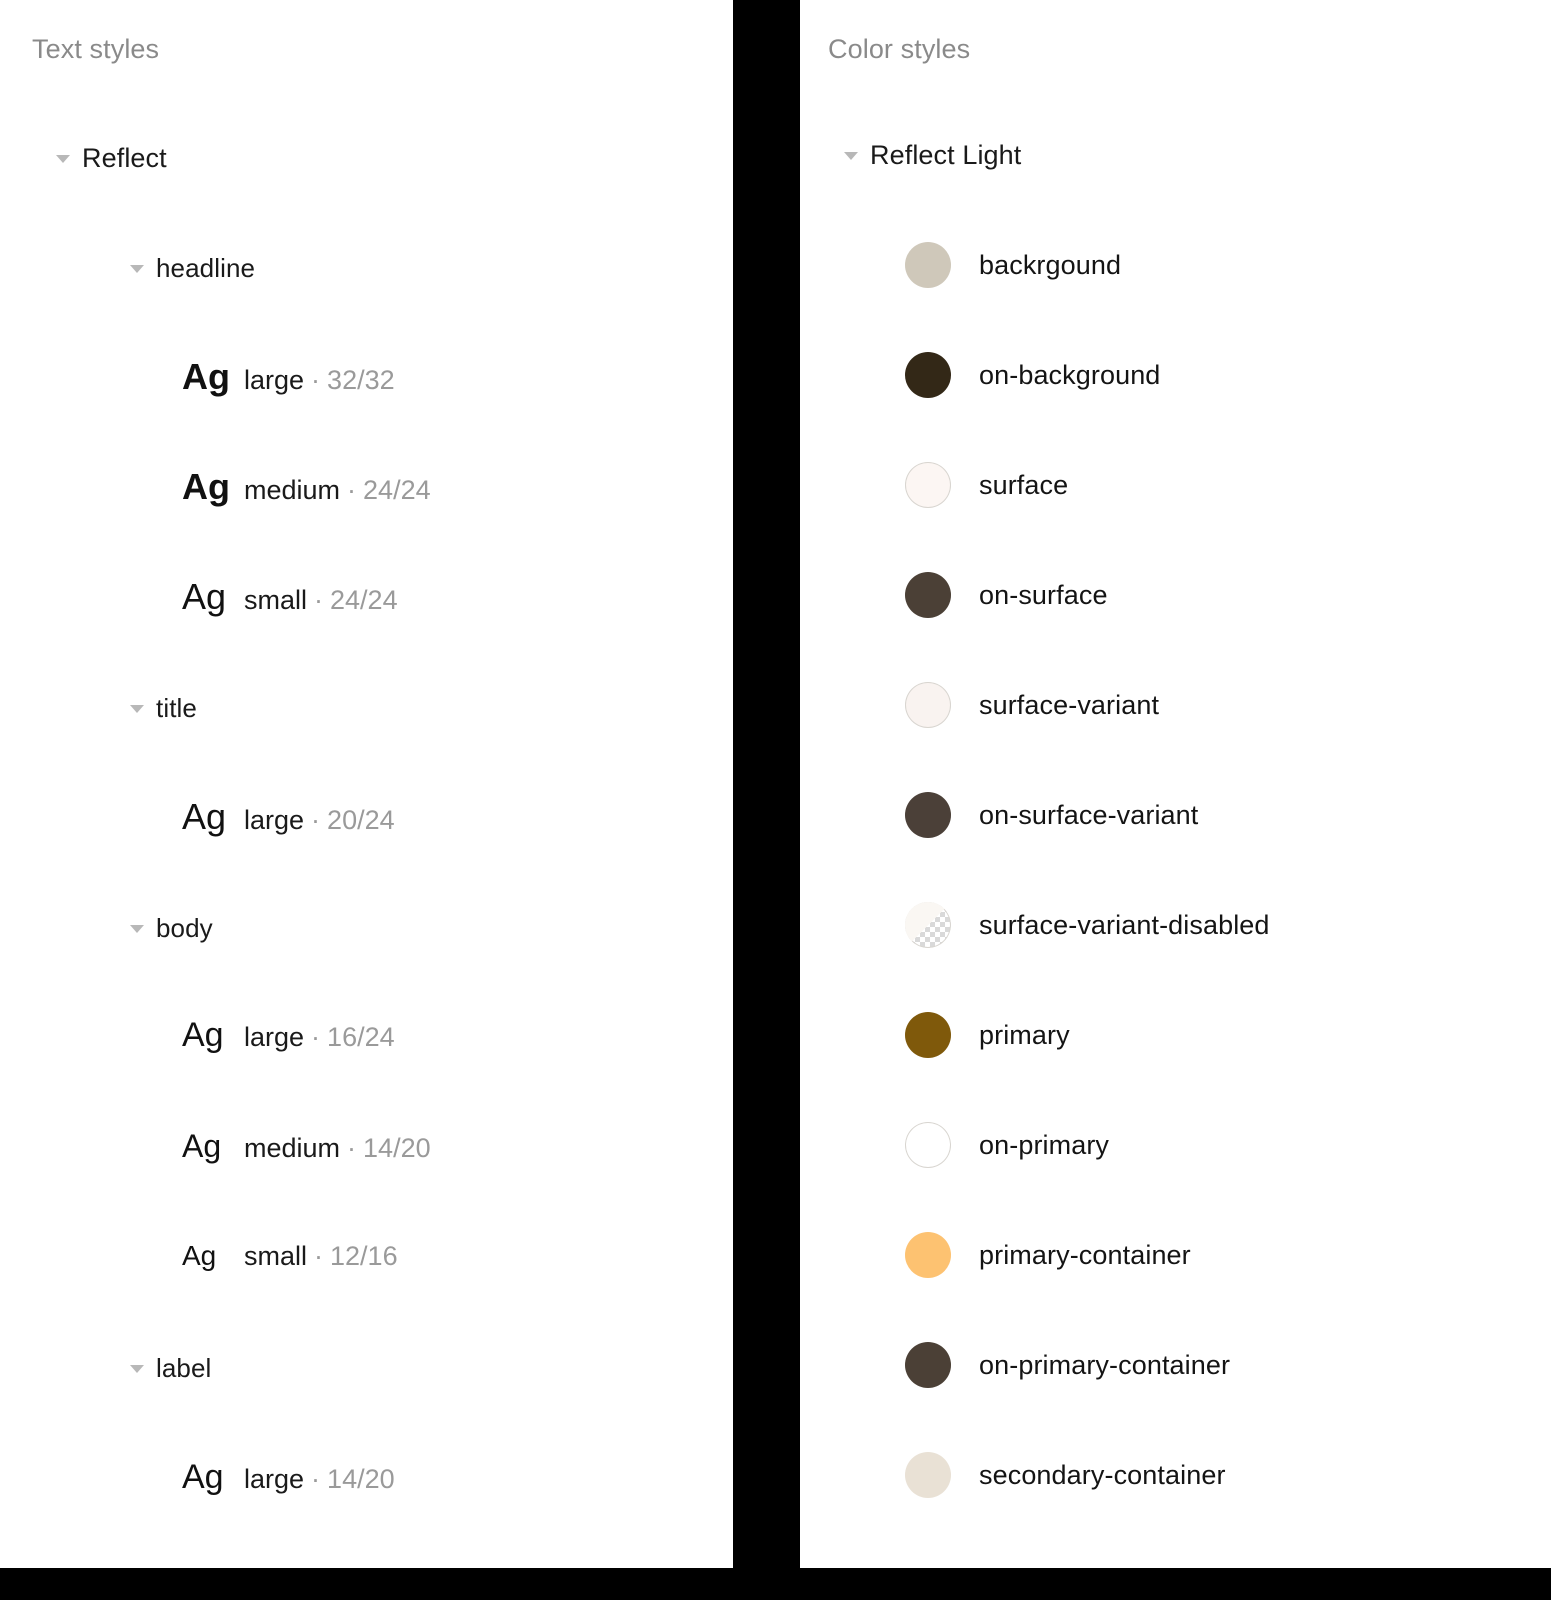 The height and width of the screenshot is (1600, 1551). I want to click on color-name: on-background, so click(1070, 374).